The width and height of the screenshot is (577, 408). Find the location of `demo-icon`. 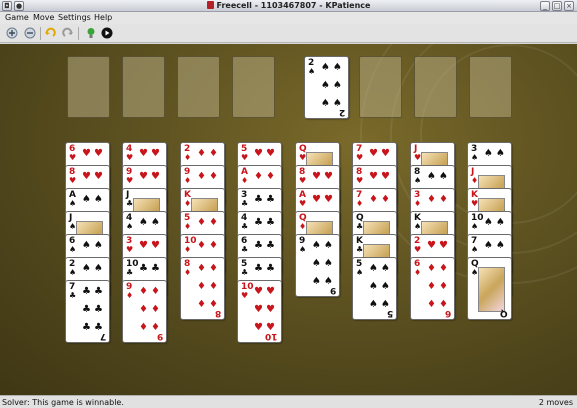

demo-icon is located at coordinates (107, 33).